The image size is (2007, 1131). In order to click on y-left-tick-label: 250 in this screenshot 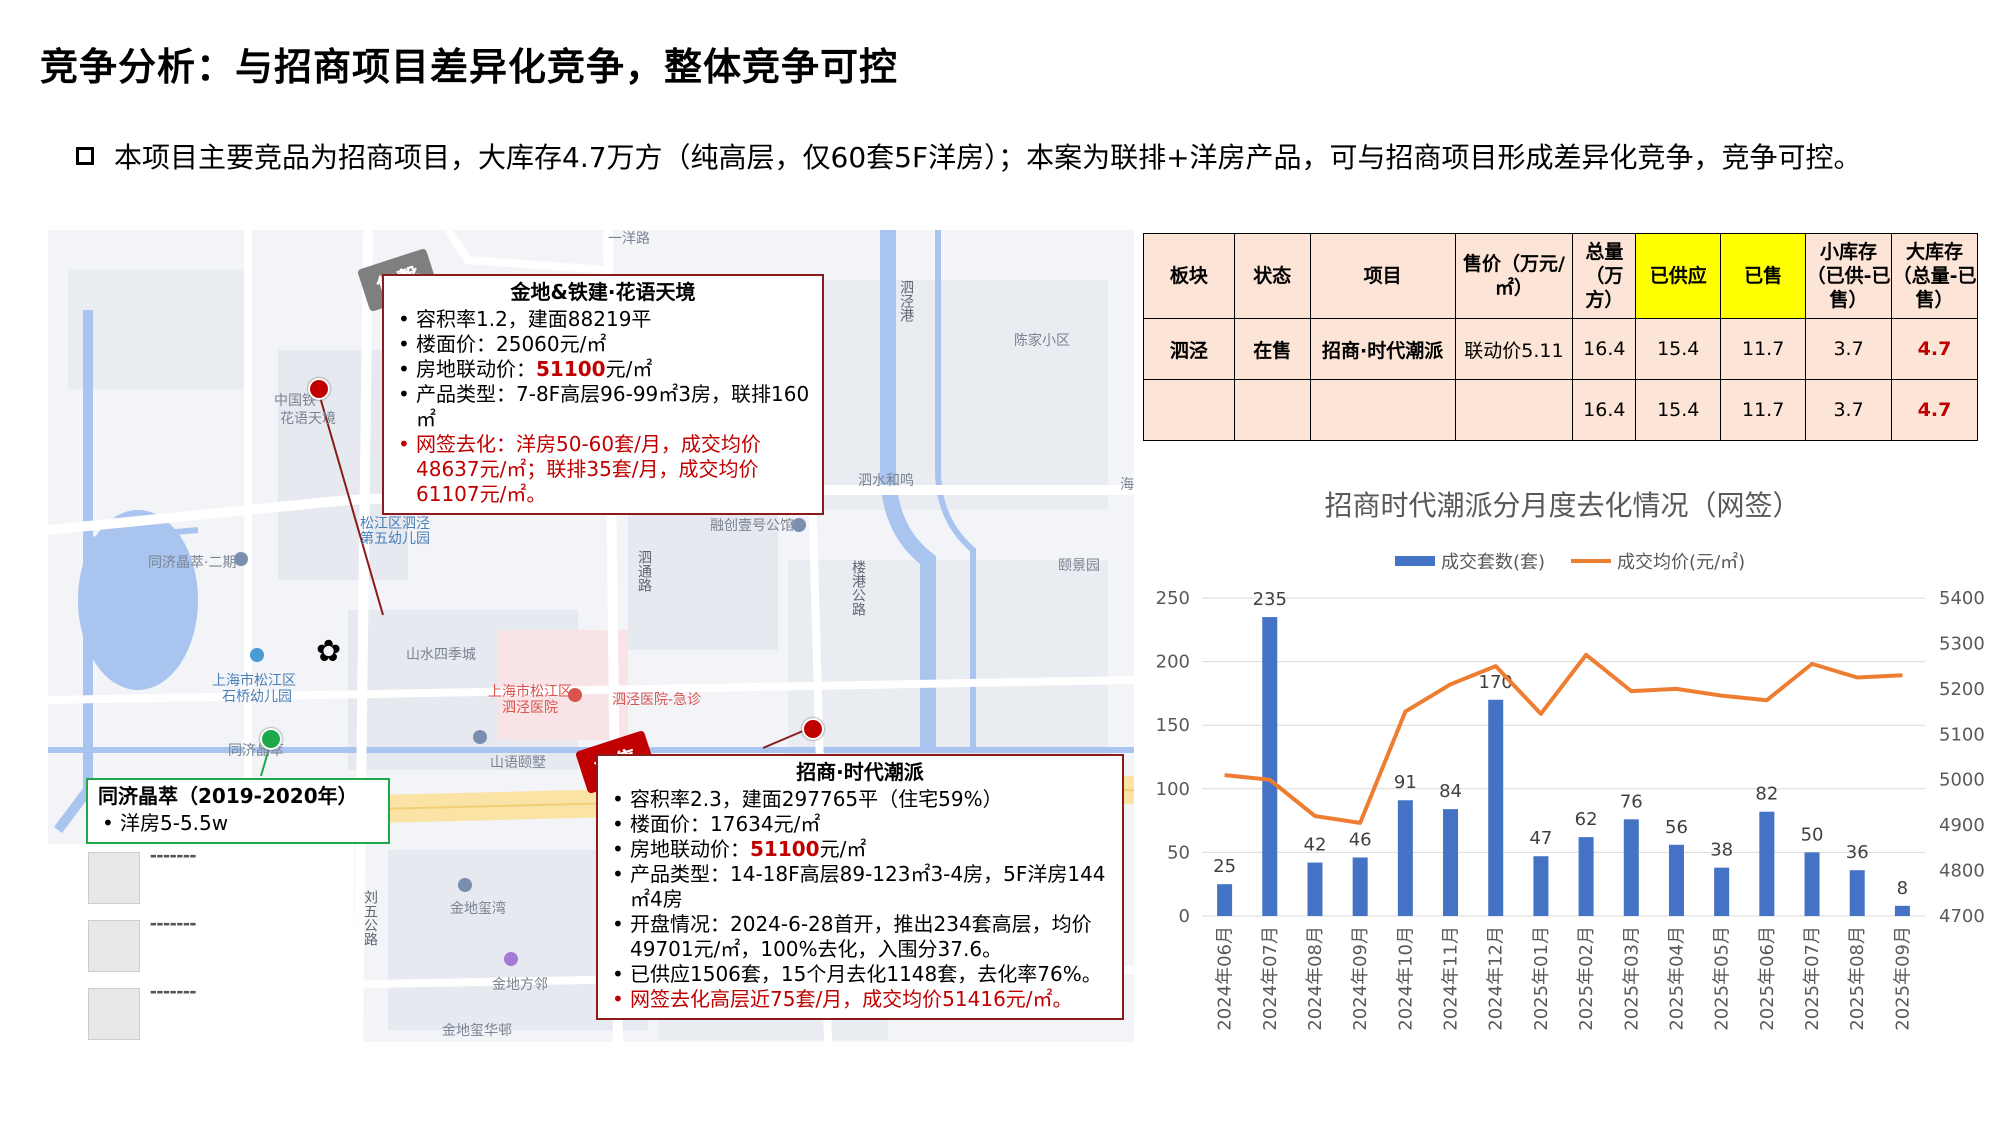, I will do `click(1173, 598)`.